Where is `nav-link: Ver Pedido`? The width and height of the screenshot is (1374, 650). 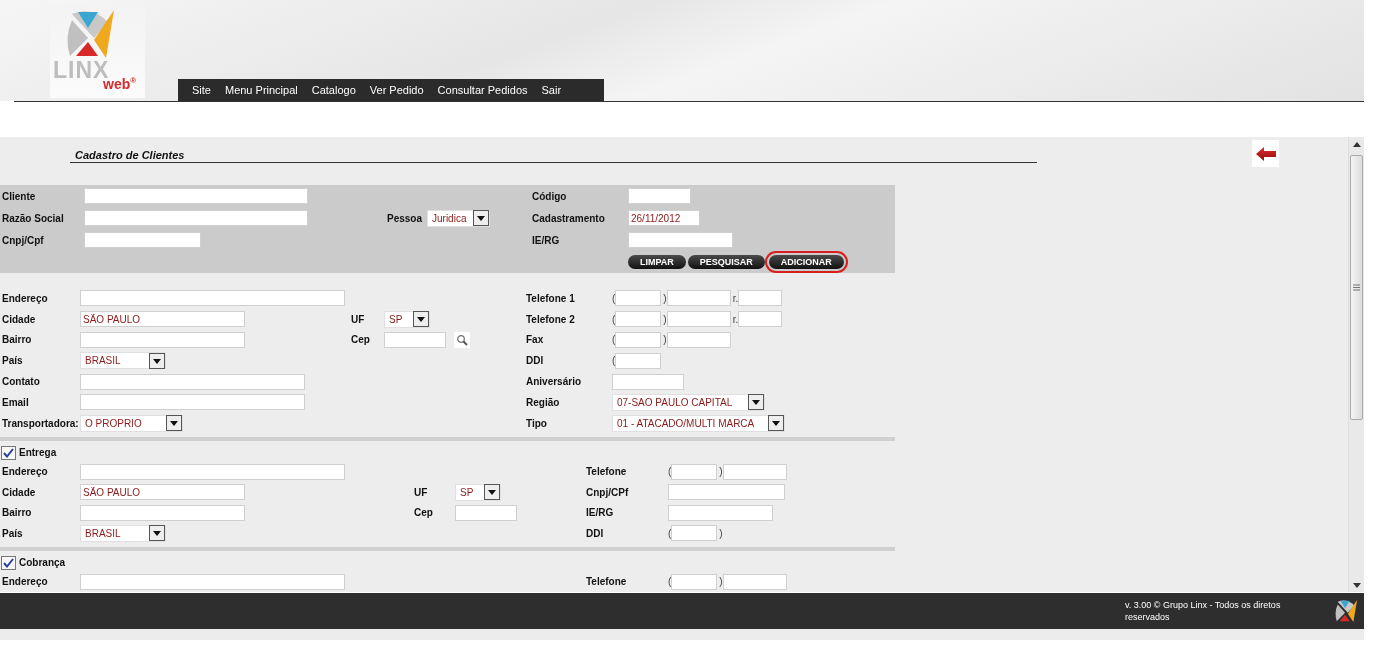 nav-link: Ver Pedido is located at coordinates (396, 90).